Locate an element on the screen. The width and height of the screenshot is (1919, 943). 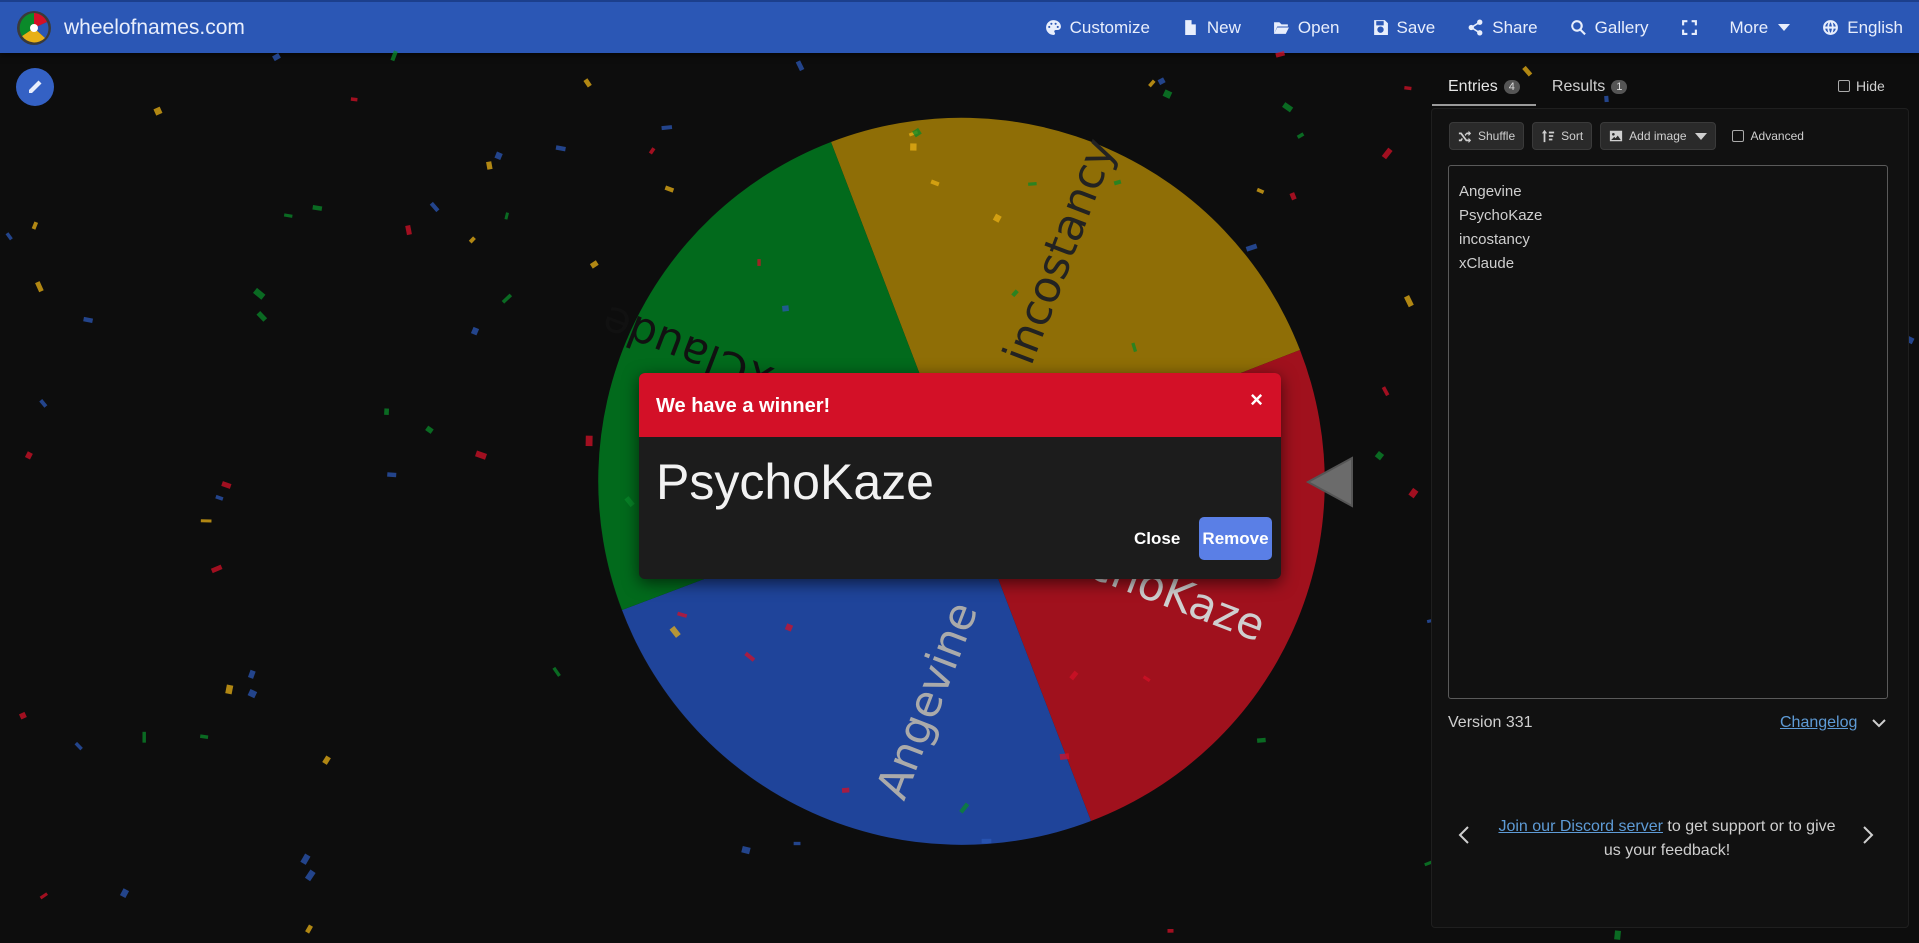
pencil-icon is located at coordinates (35, 86).